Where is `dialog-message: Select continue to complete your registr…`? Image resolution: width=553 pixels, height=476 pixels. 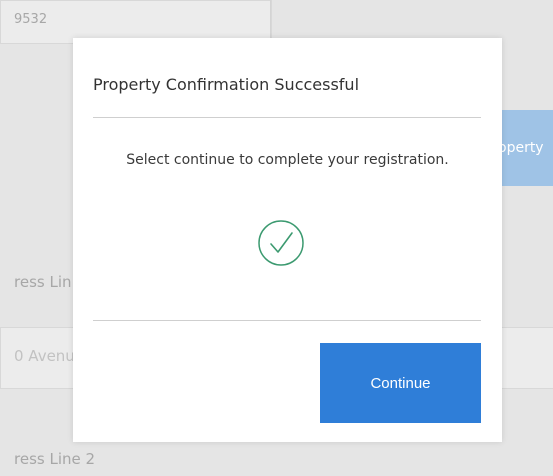
dialog-message: Select continue to complete your registr… is located at coordinates (287, 160).